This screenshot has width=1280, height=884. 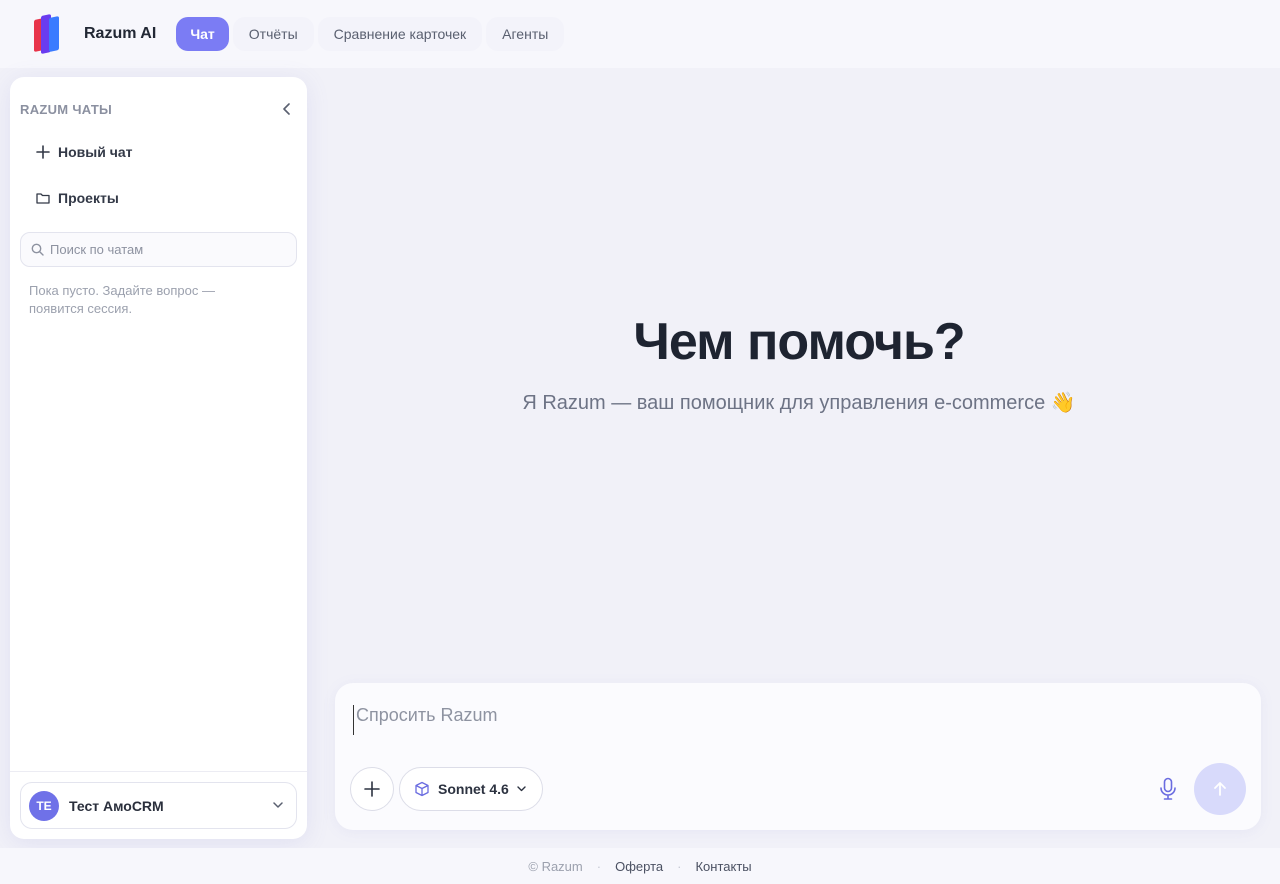 I want to click on collapse-sidebar-button, so click(x=287, y=109).